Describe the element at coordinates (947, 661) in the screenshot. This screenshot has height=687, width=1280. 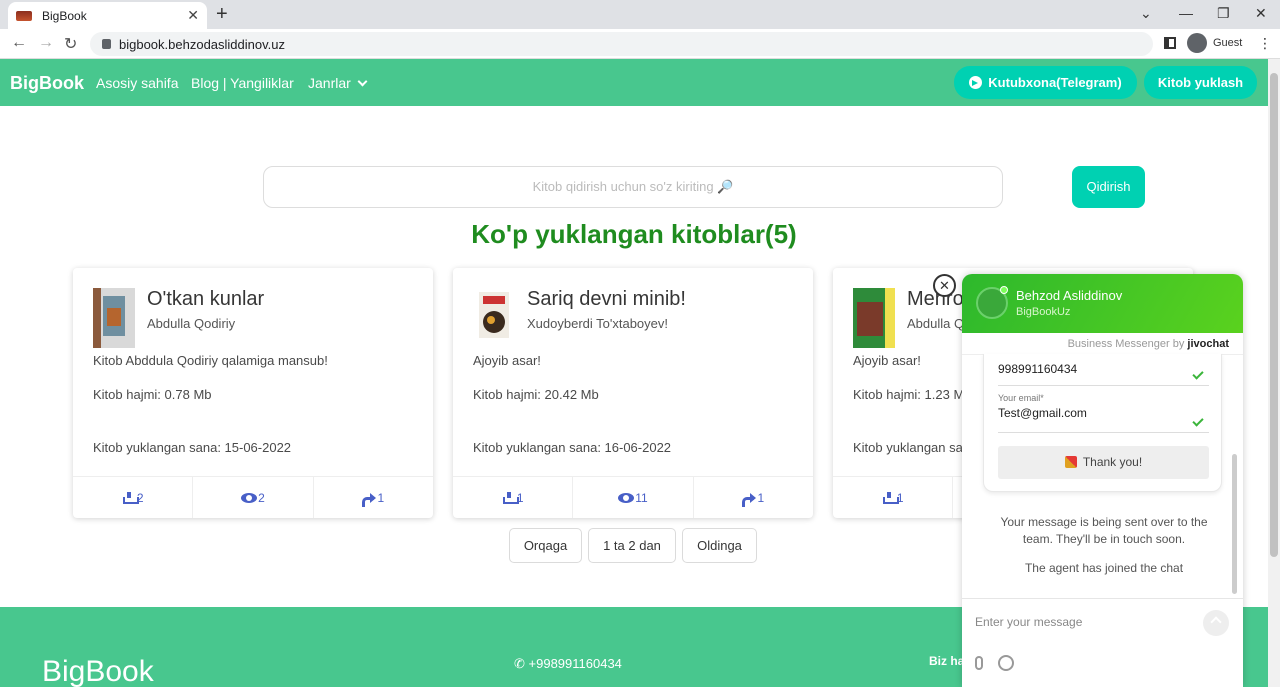
I see `footer-about: Biz ha` at that location.